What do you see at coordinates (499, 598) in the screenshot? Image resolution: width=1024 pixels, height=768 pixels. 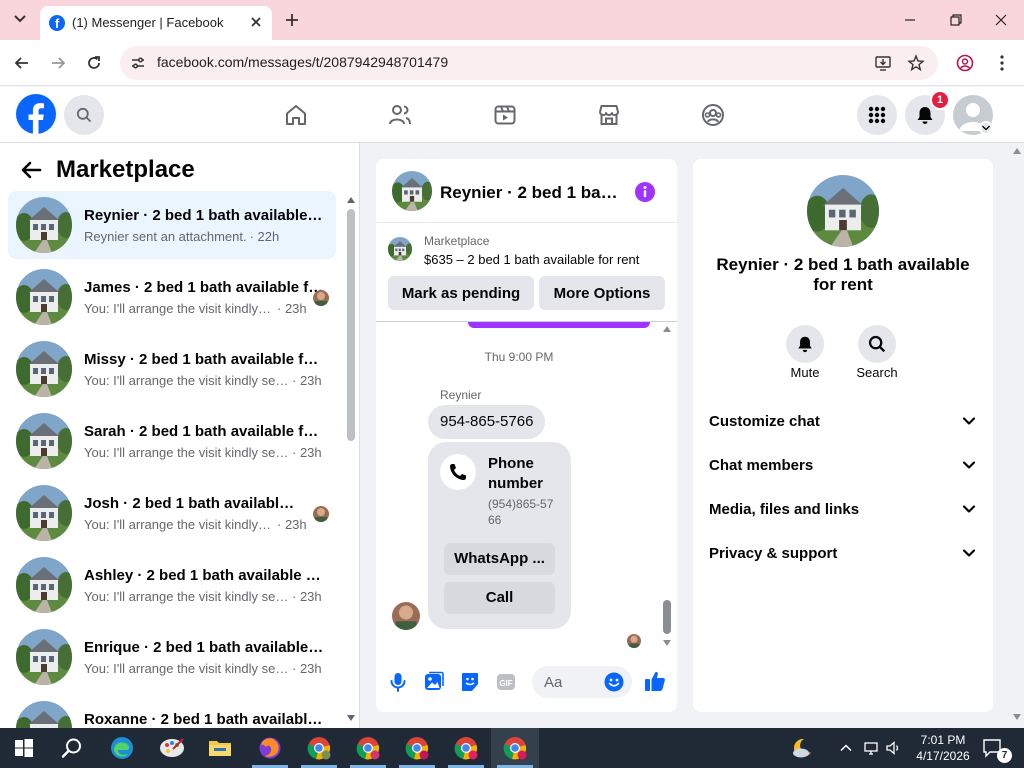 I see `call-button: Call` at bounding box center [499, 598].